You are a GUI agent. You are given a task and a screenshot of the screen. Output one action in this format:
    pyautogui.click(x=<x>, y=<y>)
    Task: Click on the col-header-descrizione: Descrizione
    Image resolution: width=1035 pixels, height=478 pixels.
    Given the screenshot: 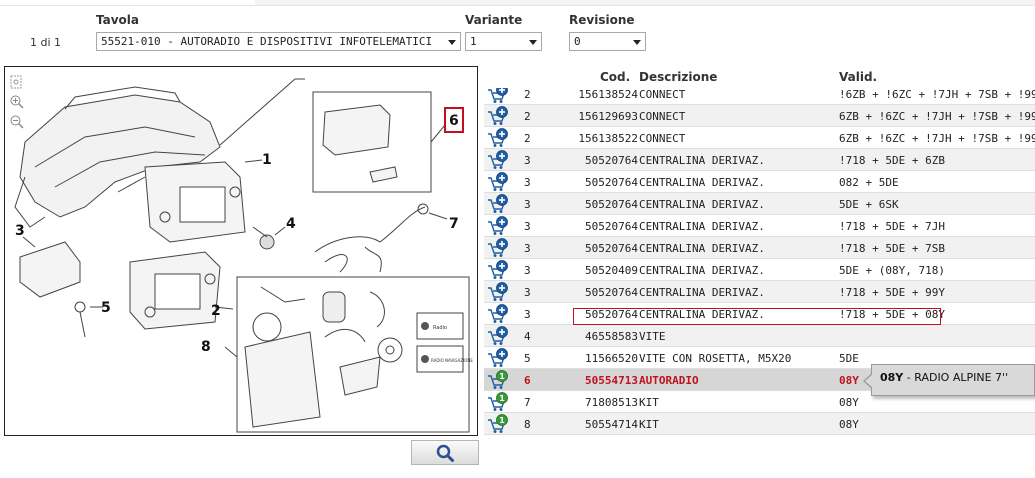 What is the action you would take?
    pyautogui.click(x=678, y=77)
    